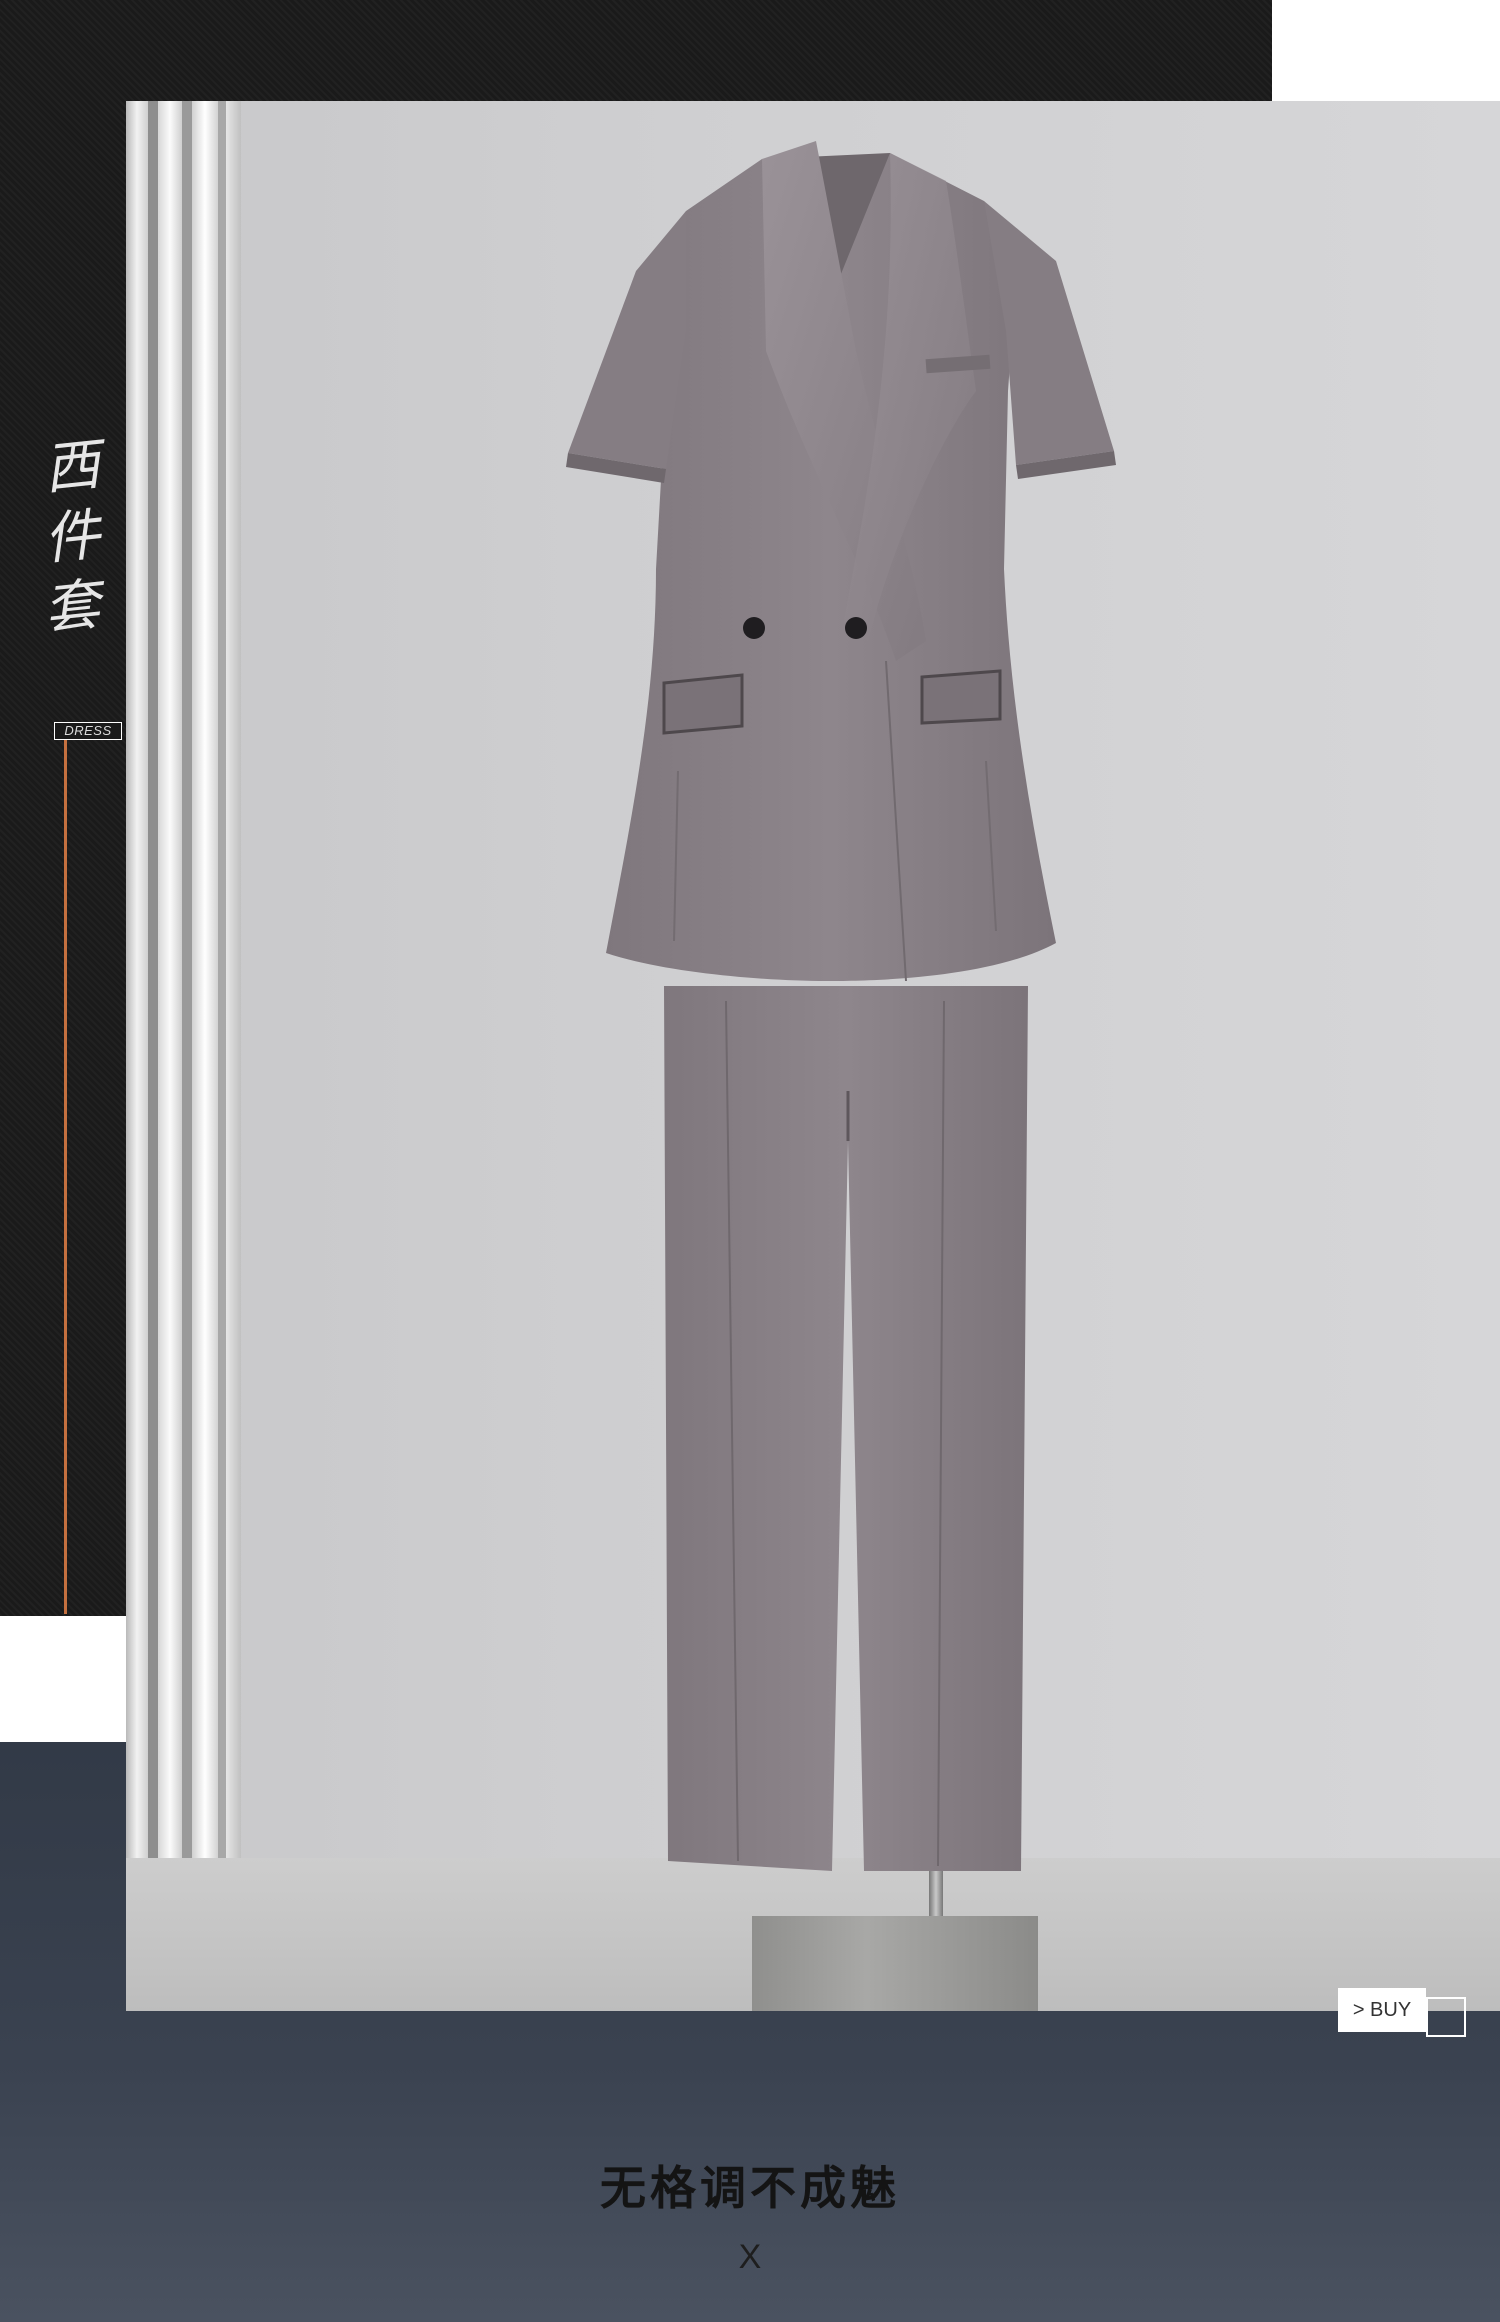 The image size is (1500, 2322). Describe the element at coordinates (72, 607) in the screenshot. I see `title-char-3: 套` at that location.